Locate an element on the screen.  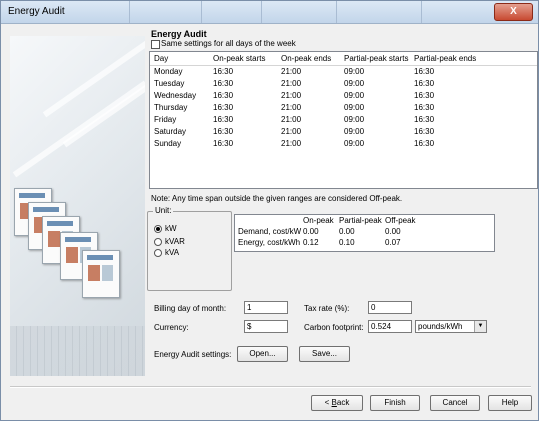
rate-cell: 0.12 is located at coordinates (311, 242).